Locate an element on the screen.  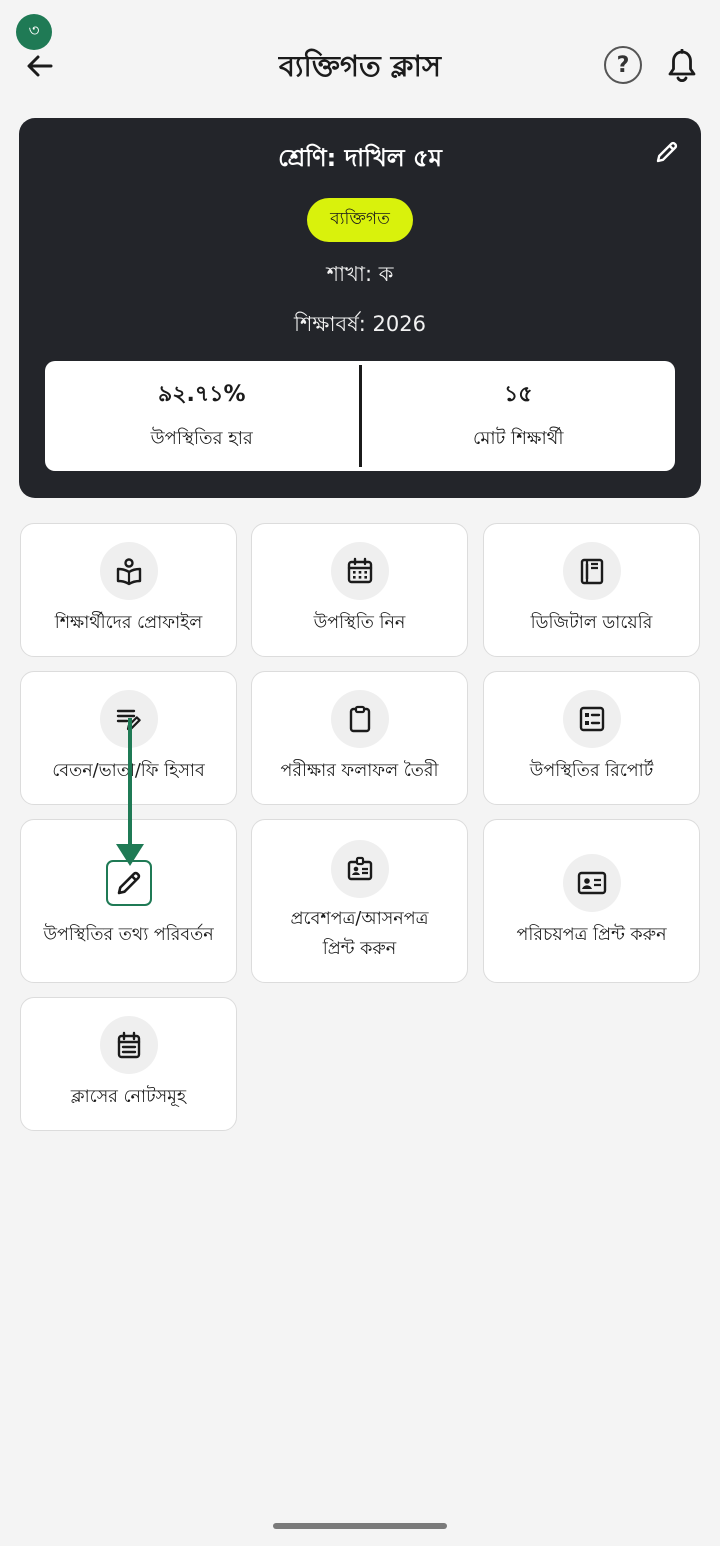
help-button: ? is located at coordinates (623, 65).